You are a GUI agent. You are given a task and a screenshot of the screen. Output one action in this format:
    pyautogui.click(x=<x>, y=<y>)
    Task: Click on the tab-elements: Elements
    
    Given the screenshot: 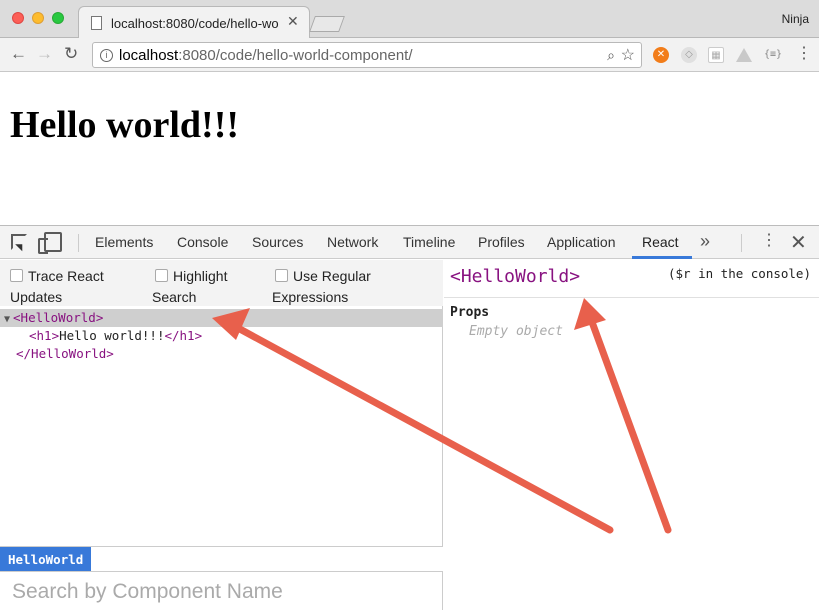 What is the action you would take?
    pyautogui.click(x=124, y=242)
    